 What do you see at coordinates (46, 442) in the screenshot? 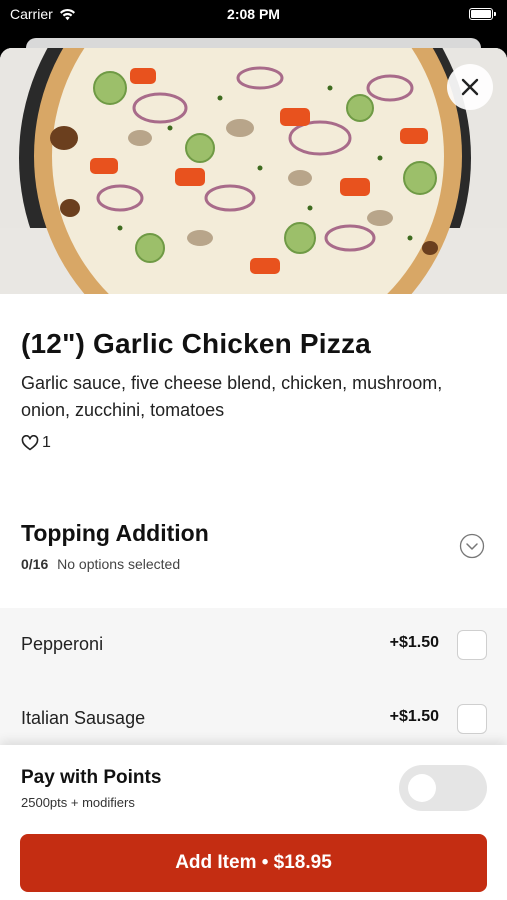
I see `like-count: 1` at bounding box center [46, 442].